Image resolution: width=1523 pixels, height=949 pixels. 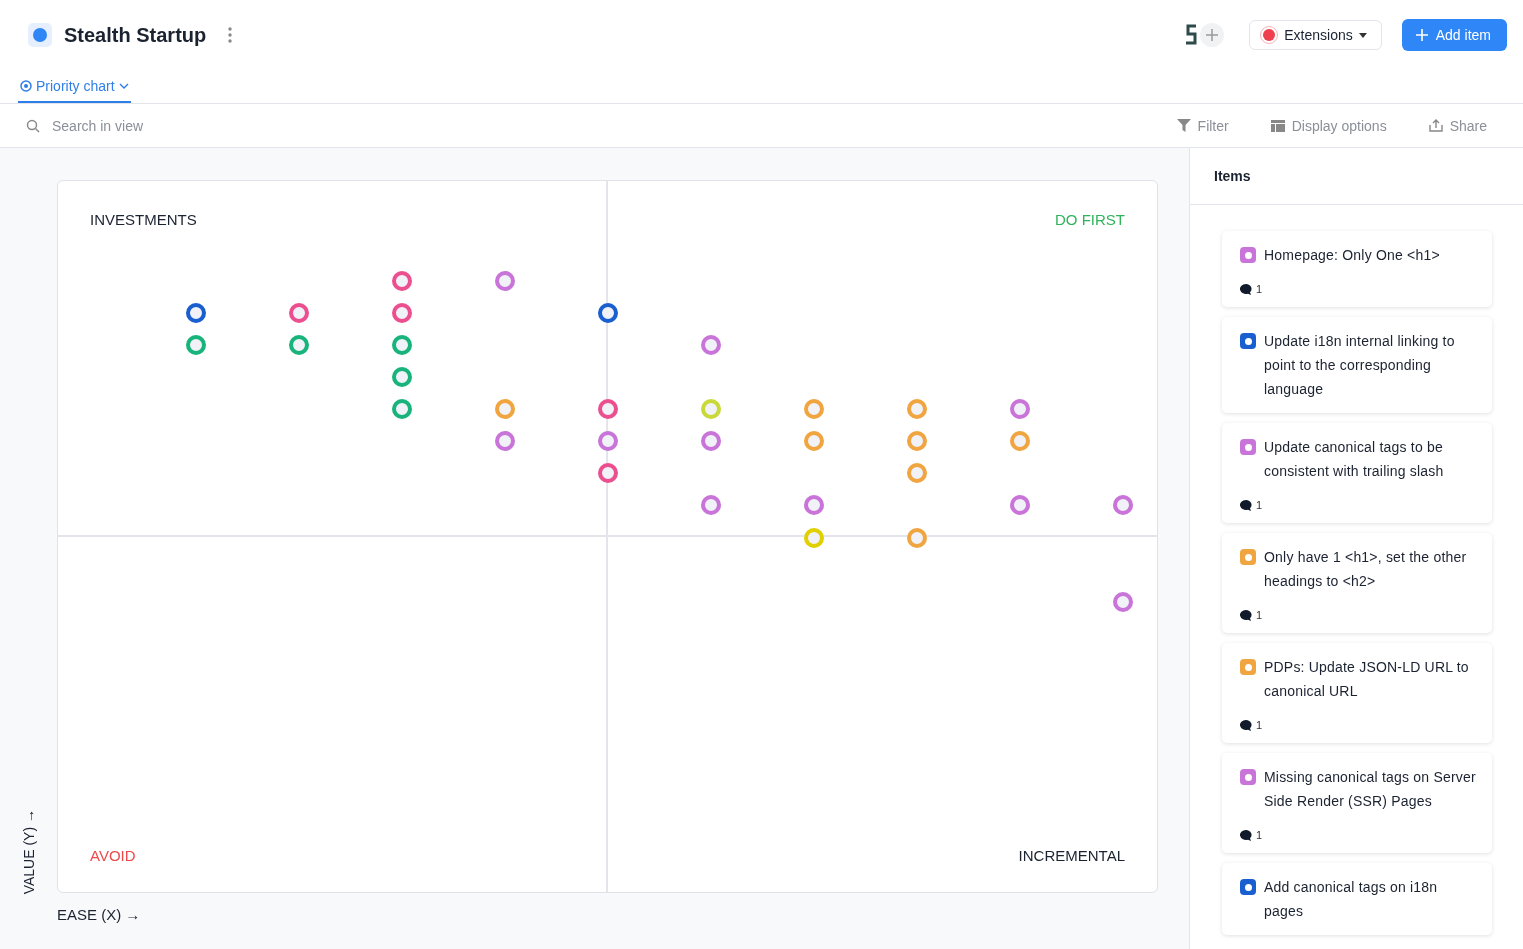 What do you see at coordinates (152, 125) in the screenshot?
I see `search-field: Search in view` at bounding box center [152, 125].